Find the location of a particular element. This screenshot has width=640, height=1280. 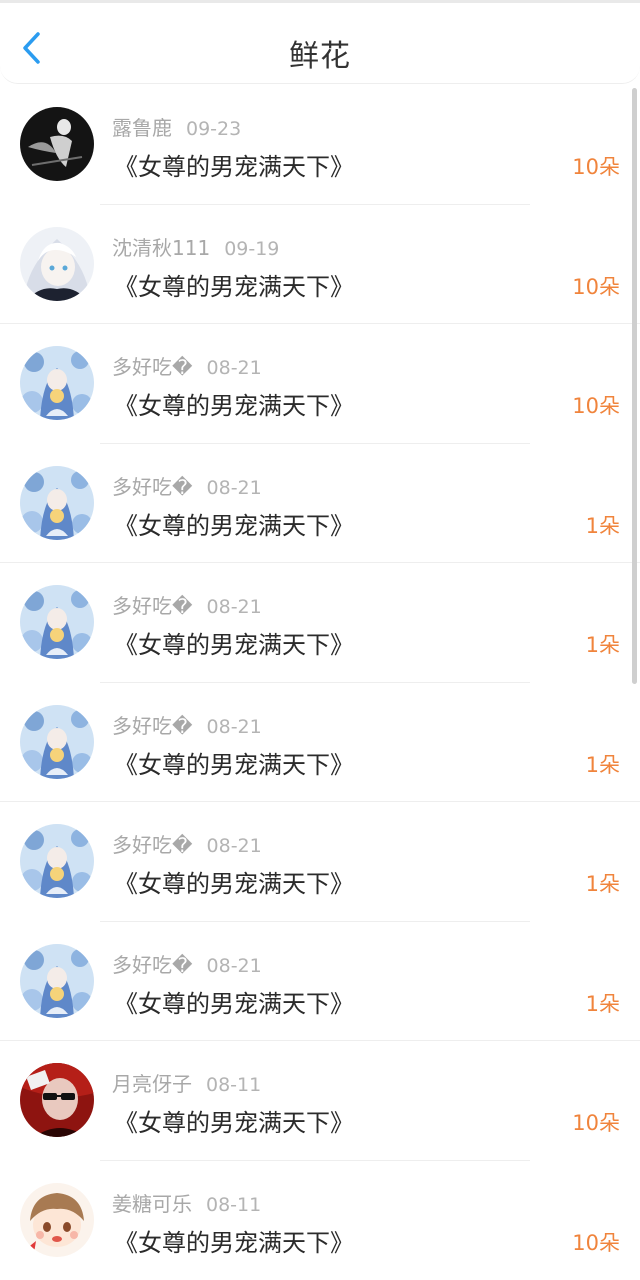

list-item: 沈清秋111 09-19 《女尊的男宠满天下》 10朵 is located at coordinates (320, 265).